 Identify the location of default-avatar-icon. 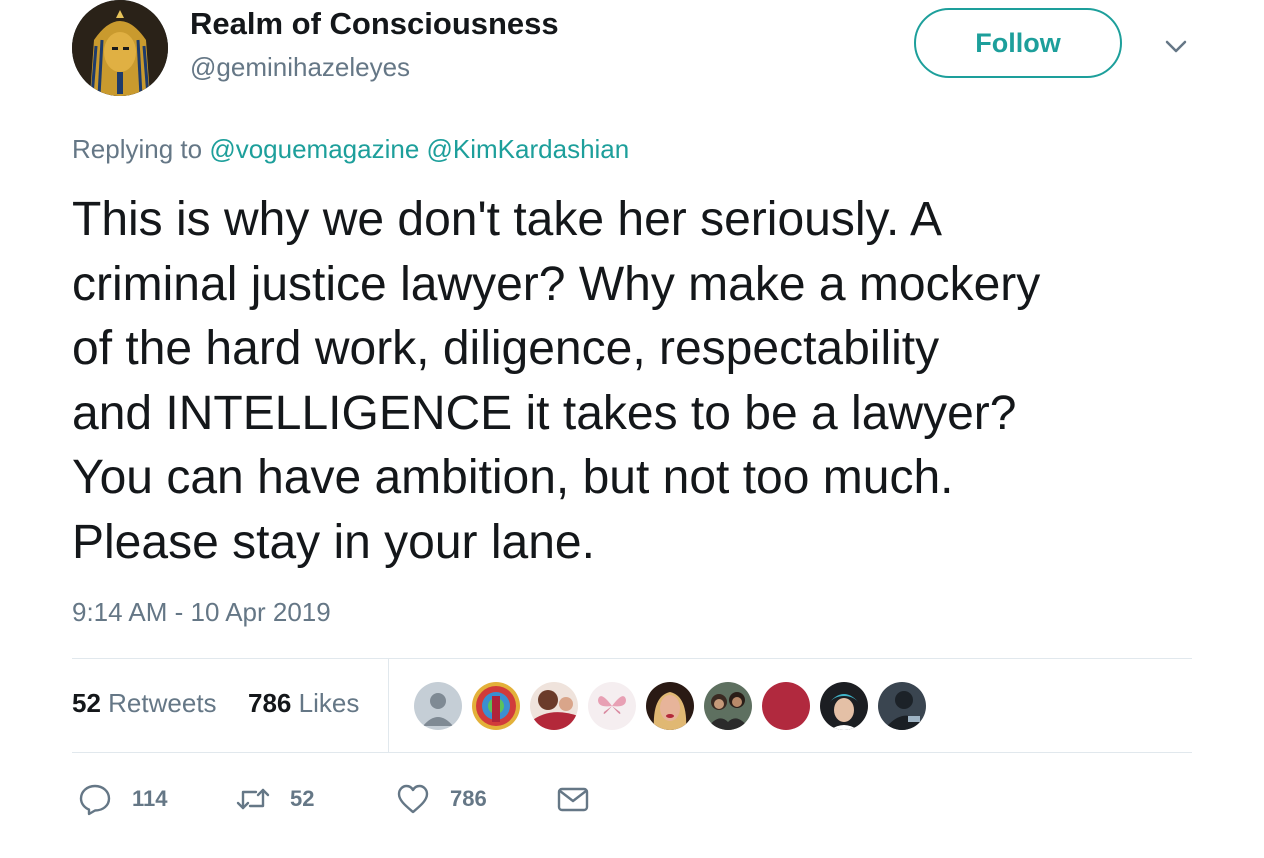
(438, 706).